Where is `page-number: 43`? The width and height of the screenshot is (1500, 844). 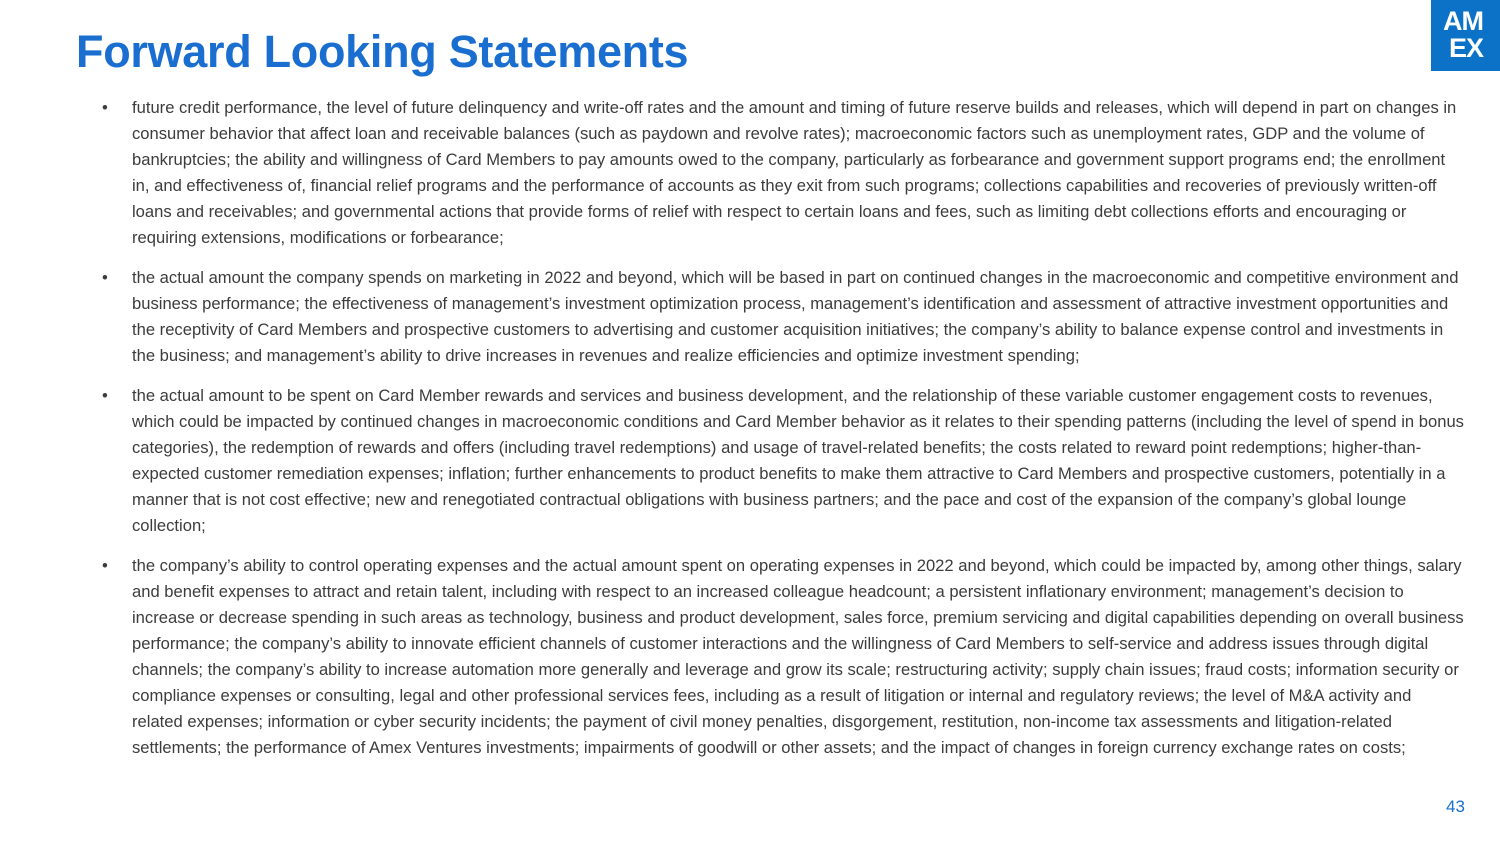
page-number: 43 is located at coordinates (1455, 806).